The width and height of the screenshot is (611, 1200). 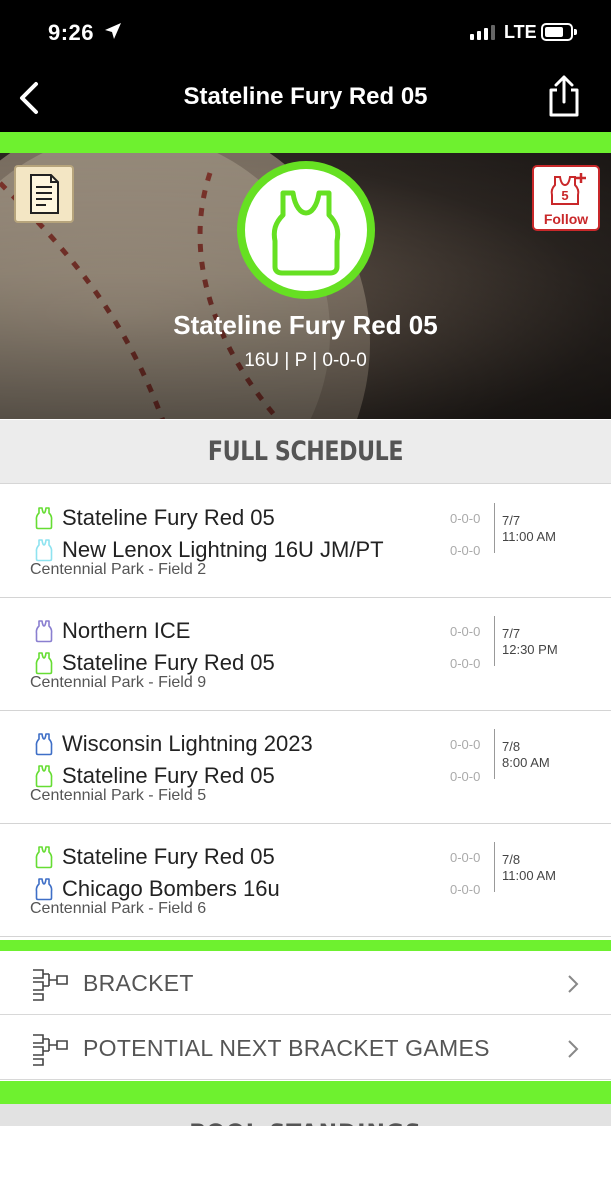 What do you see at coordinates (520, 32) in the screenshot?
I see `network-label: LTE` at bounding box center [520, 32].